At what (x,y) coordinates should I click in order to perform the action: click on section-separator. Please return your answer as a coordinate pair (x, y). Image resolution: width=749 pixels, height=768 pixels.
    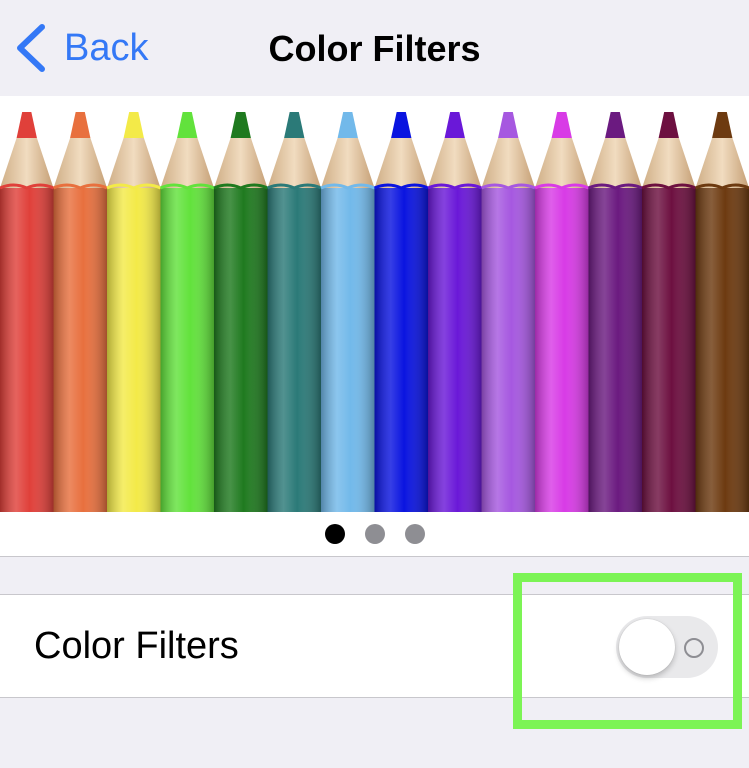
    Looking at the image, I should click on (374, 556).